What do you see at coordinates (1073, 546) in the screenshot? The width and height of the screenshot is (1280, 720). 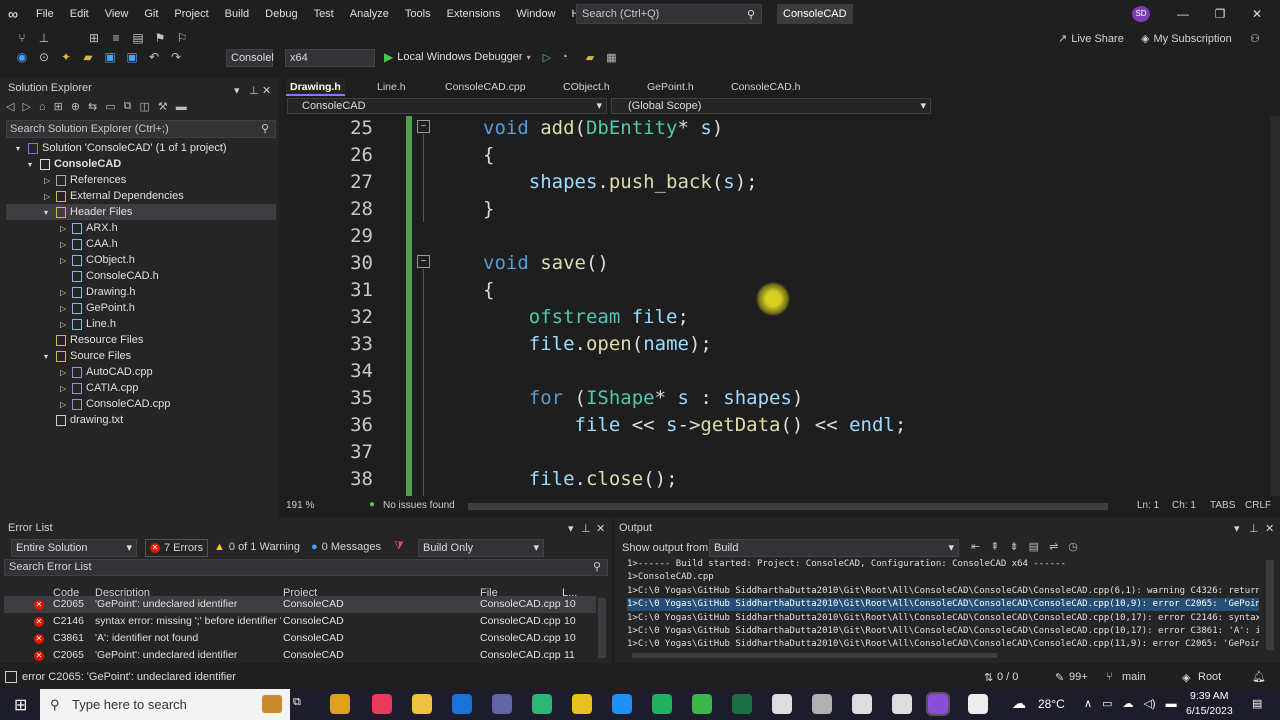 I see `clock-icon: ◷` at bounding box center [1073, 546].